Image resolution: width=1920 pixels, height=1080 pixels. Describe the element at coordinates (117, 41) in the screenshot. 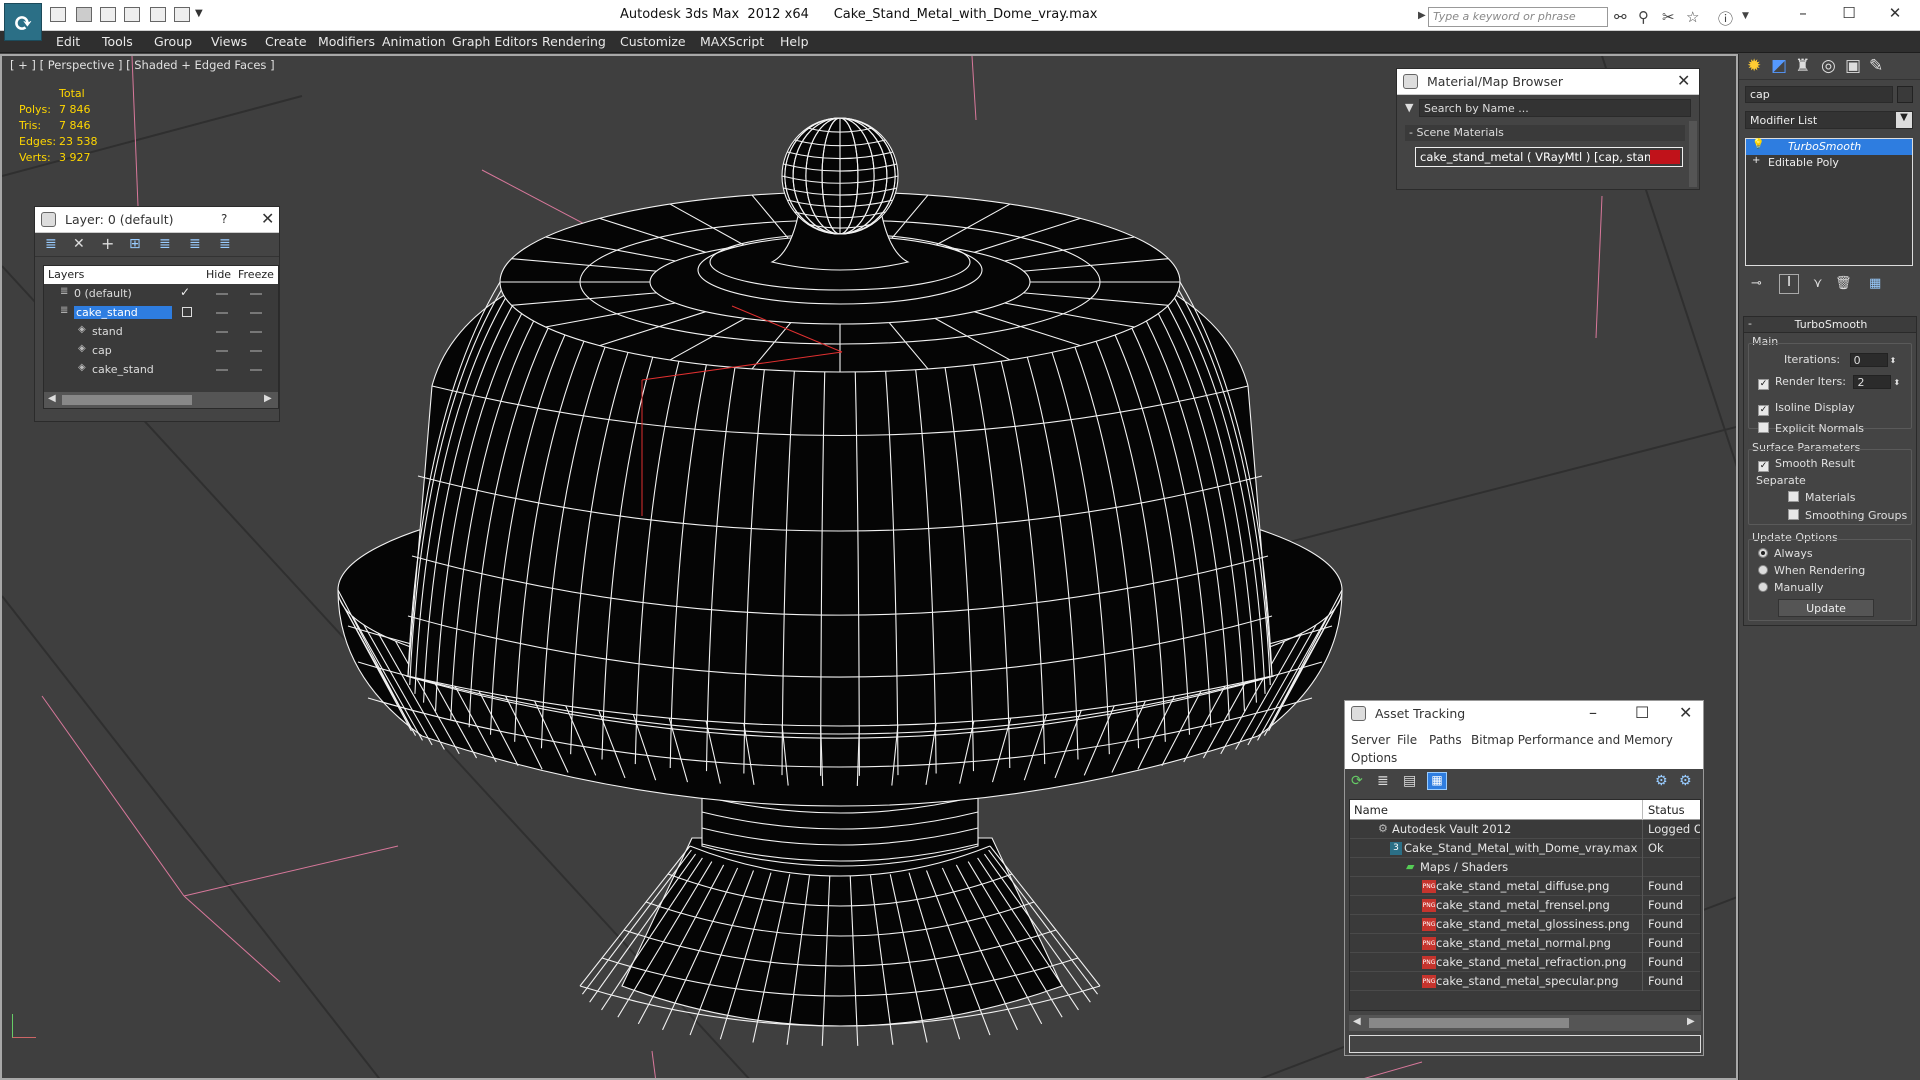

I see `menu-tools: Tools` at that location.